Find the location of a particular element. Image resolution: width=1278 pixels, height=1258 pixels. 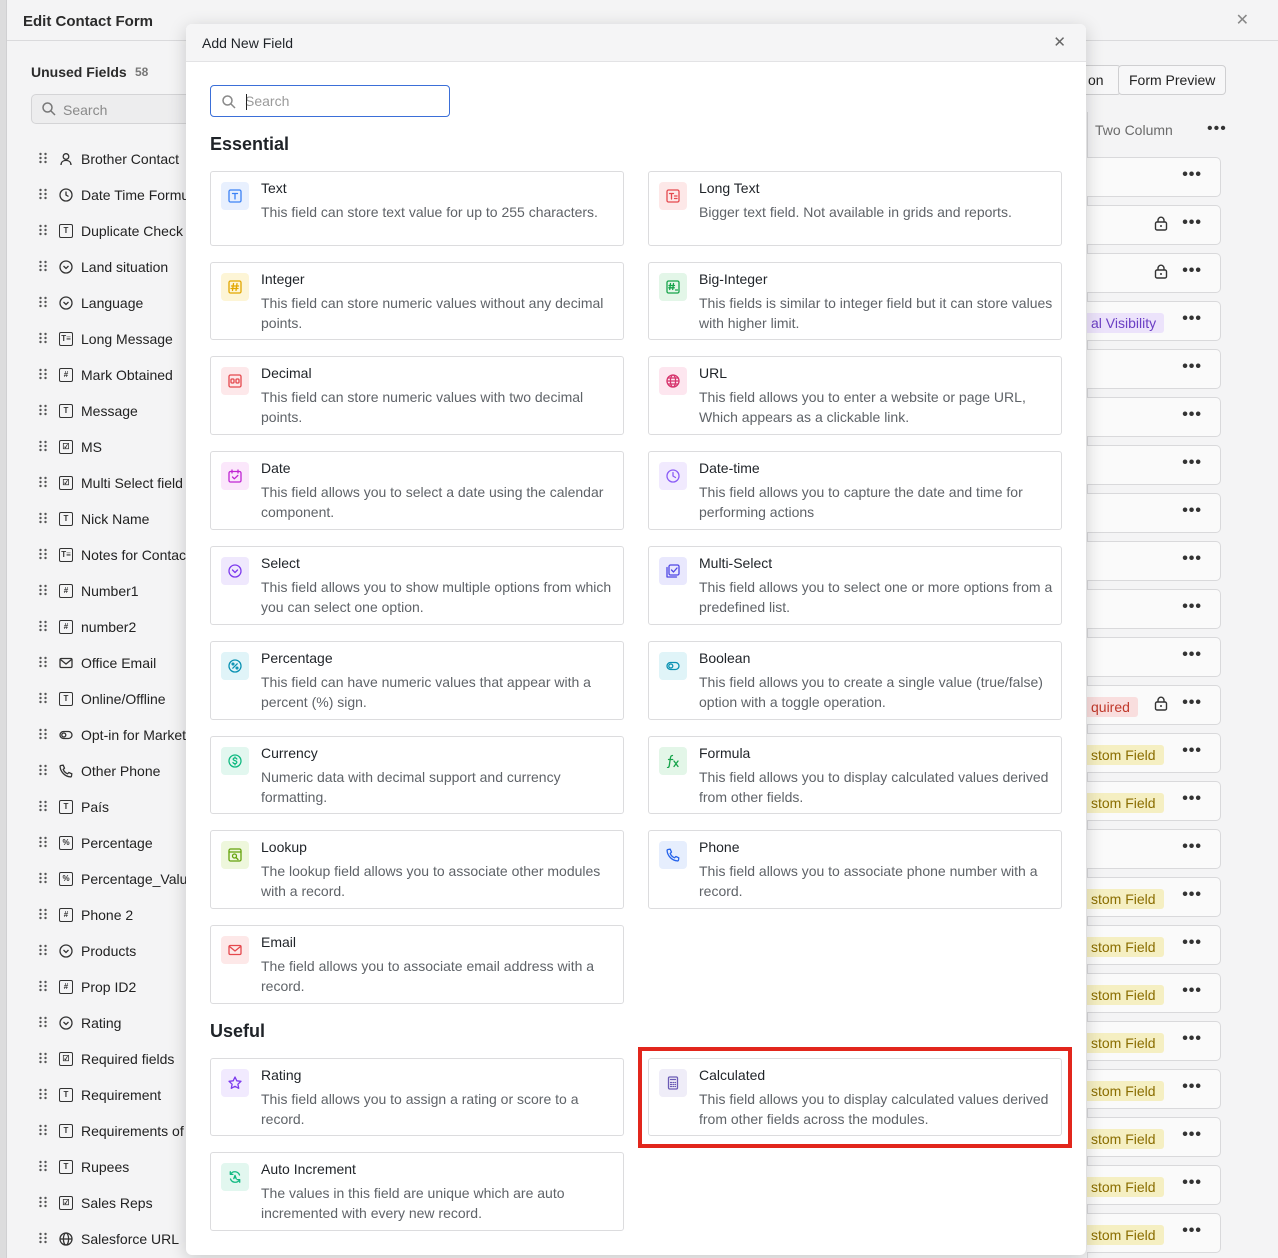

unused-field-item: # Number1 is located at coordinates (98, 592).